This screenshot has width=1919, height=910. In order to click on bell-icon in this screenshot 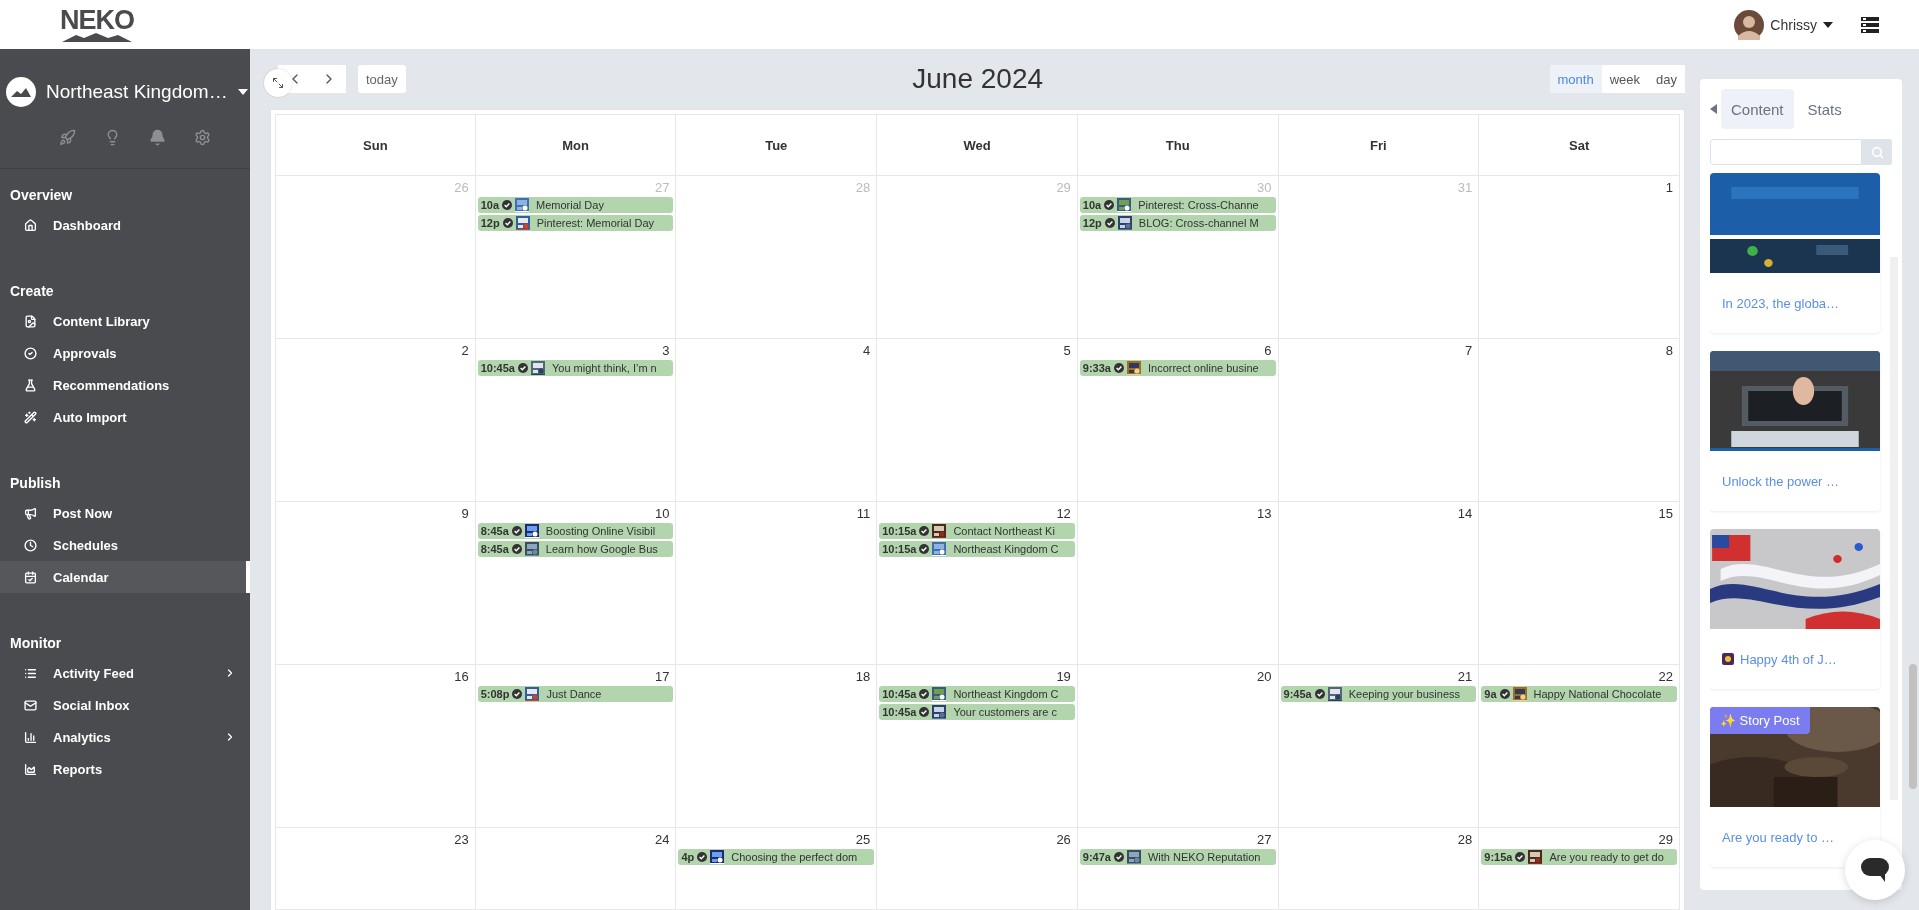, I will do `click(157, 137)`.